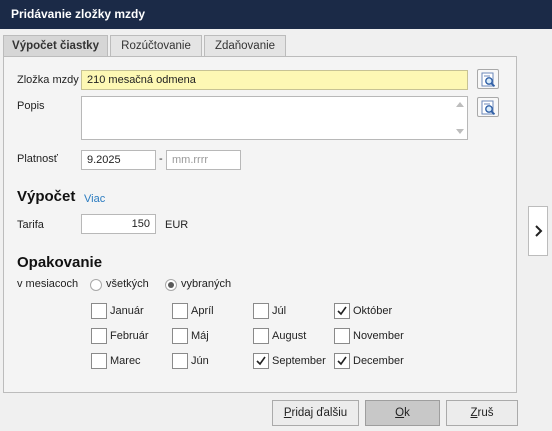  I want to click on month-label: December, so click(378, 361).